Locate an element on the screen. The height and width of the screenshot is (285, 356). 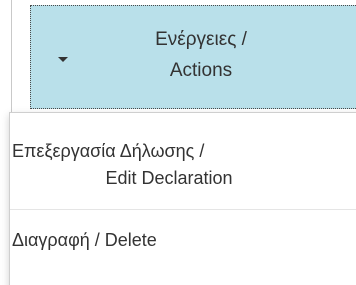
delete-label: Διαγραφή / Delete is located at coordinates (84, 240).